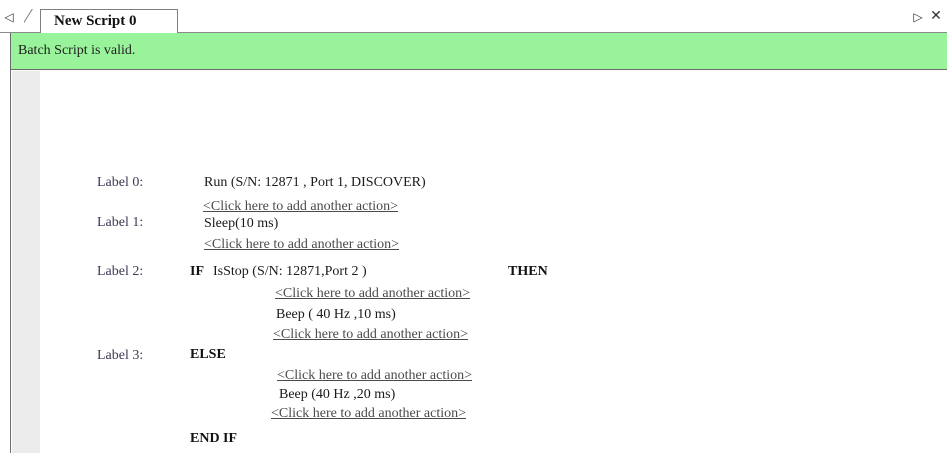 The image size is (947, 453). What do you see at coordinates (918, 17) in the screenshot?
I see `scroll-right-icon: ▷` at bounding box center [918, 17].